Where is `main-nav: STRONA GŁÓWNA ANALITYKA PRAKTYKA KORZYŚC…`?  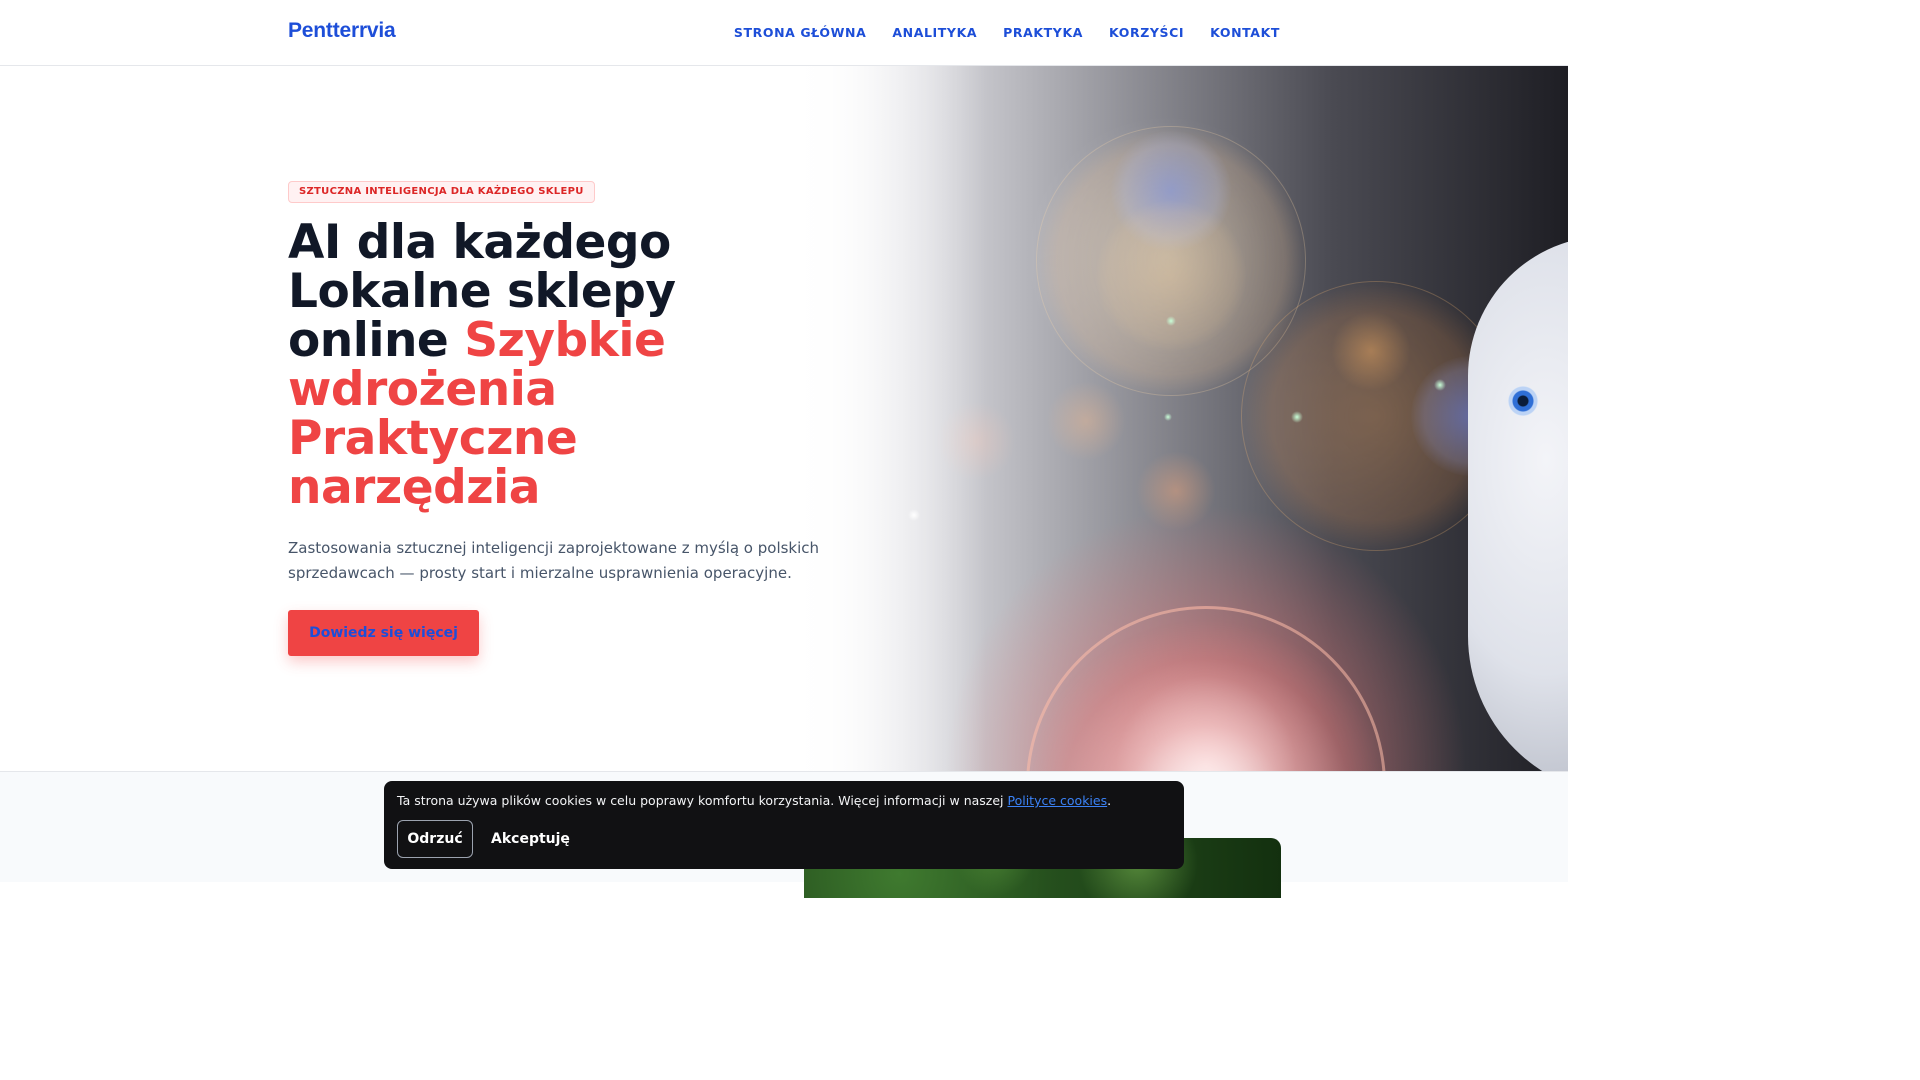
main-nav: STRONA GŁÓWNA ANALITYKA PRAKTYKA KORZYŚC… is located at coordinates (1007, 32).